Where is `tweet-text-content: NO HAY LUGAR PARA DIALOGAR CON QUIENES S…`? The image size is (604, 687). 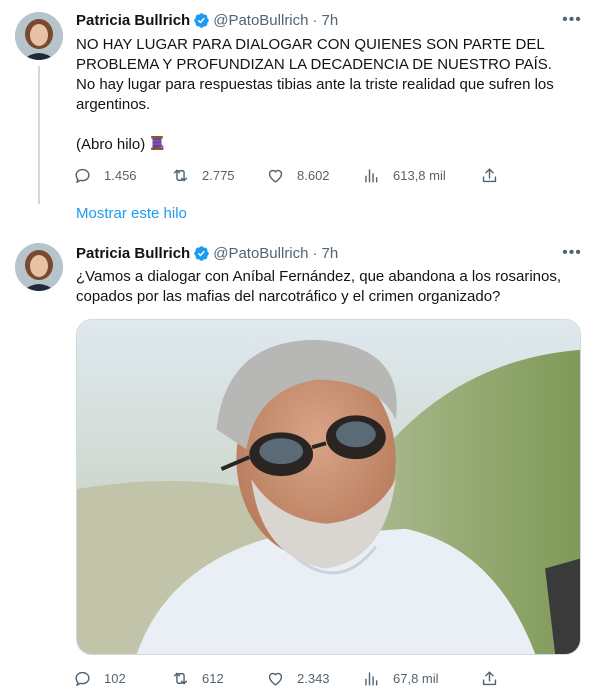 tweet-text-content: NO HAY LUGAR PARA DIALOGAR CON QUIENES S… is located at coordinates (315, 94).